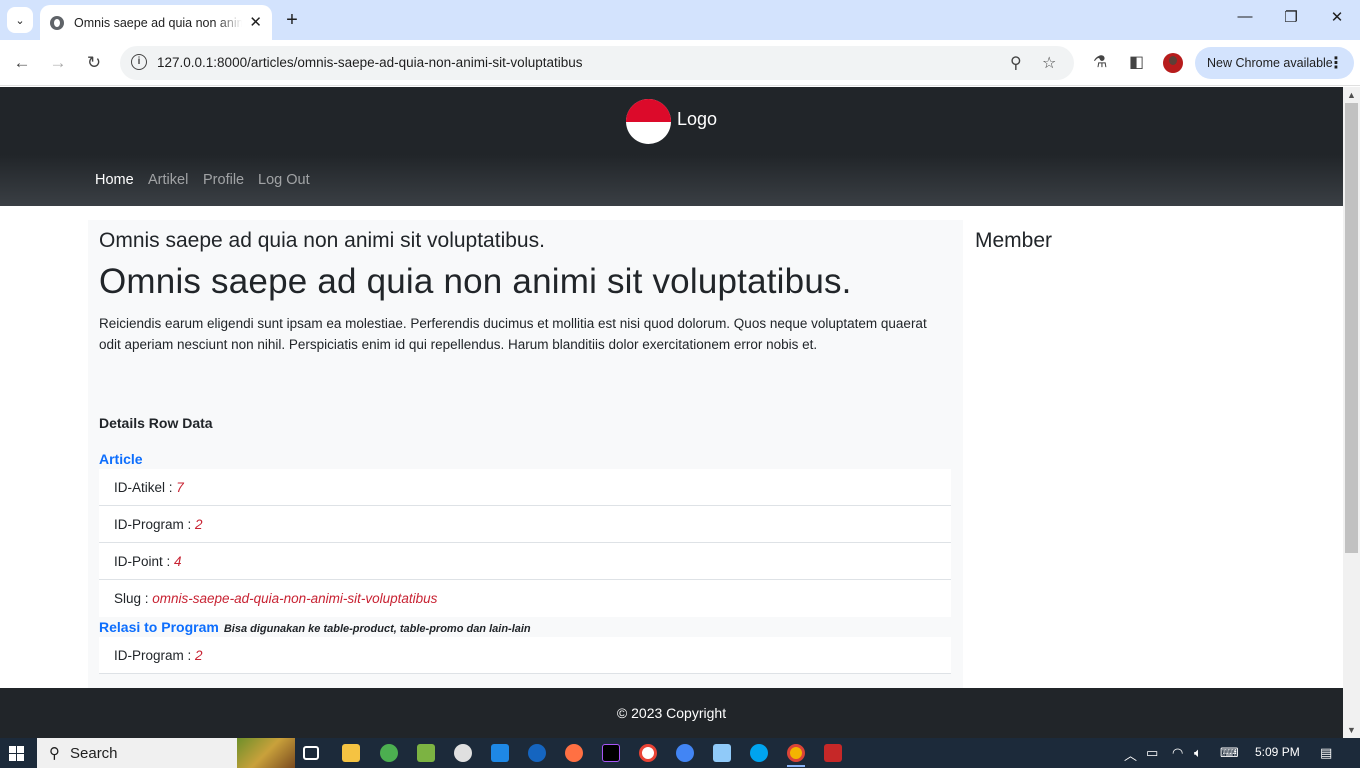 The height and width of the screenshot is (768, 1360). Describe the element at coordinates (426, 753) in the screenshot. I see `lambda-app-icon` at that location.